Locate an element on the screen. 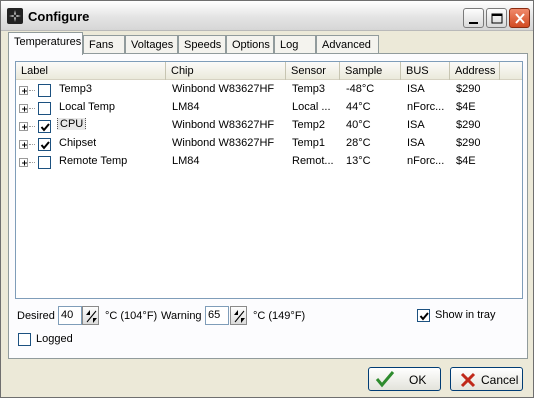 This screenshot has width=534, height=398. title-bar: Configure is located at coordinates (267, 16).